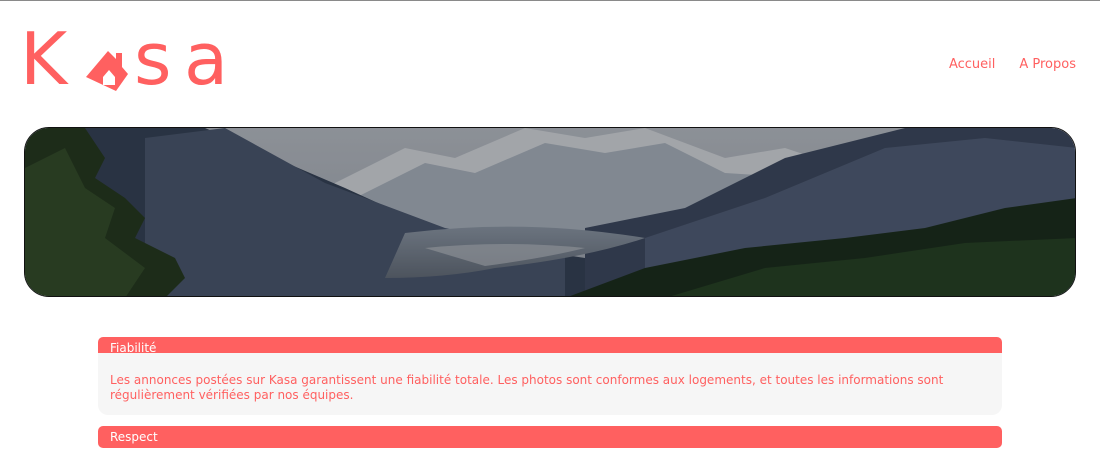 This screenshot has width=1100, height=454. What do you see at coordinates (107, 71) in the screenshot?
I see `house-icon` at bounding box center [107, 71].